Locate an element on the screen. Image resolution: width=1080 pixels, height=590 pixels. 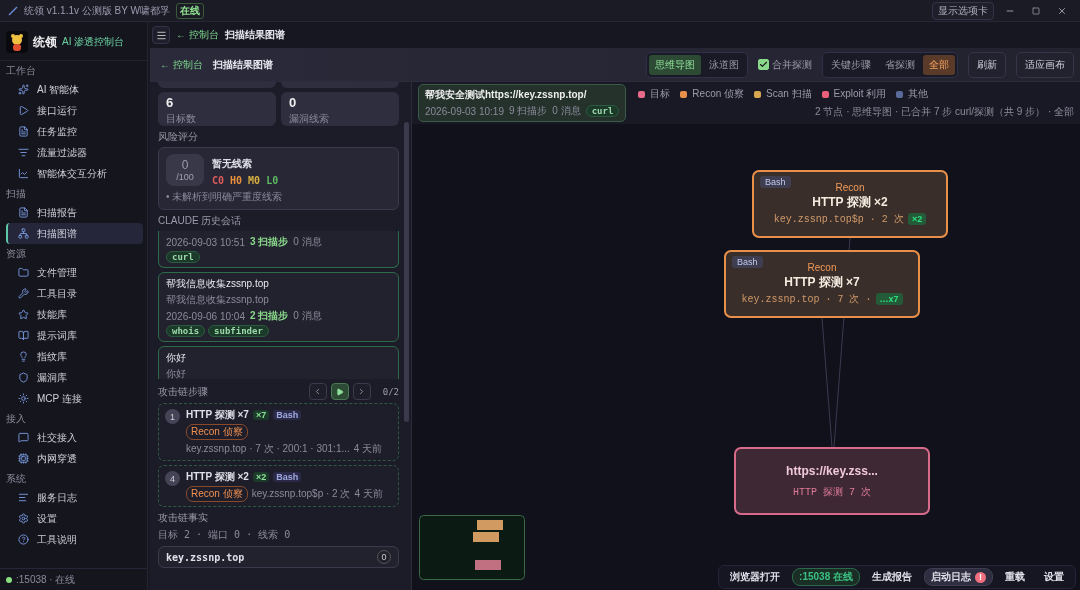
nav-item: 提示词库 is located at coordinates (74, 335).